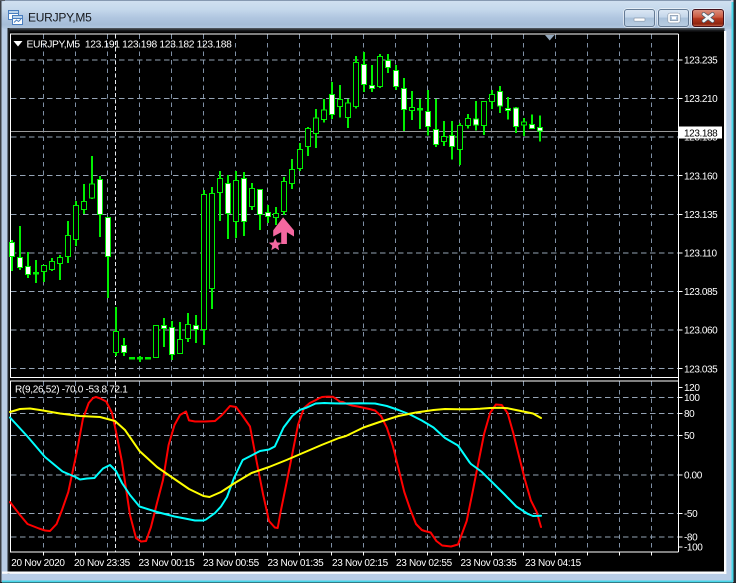 This screenshot has height=583, width=736. Describe the element at coordinates (360, 563) in the screenshot. I see `svg-text: 23 Nov 02:15` at that location.